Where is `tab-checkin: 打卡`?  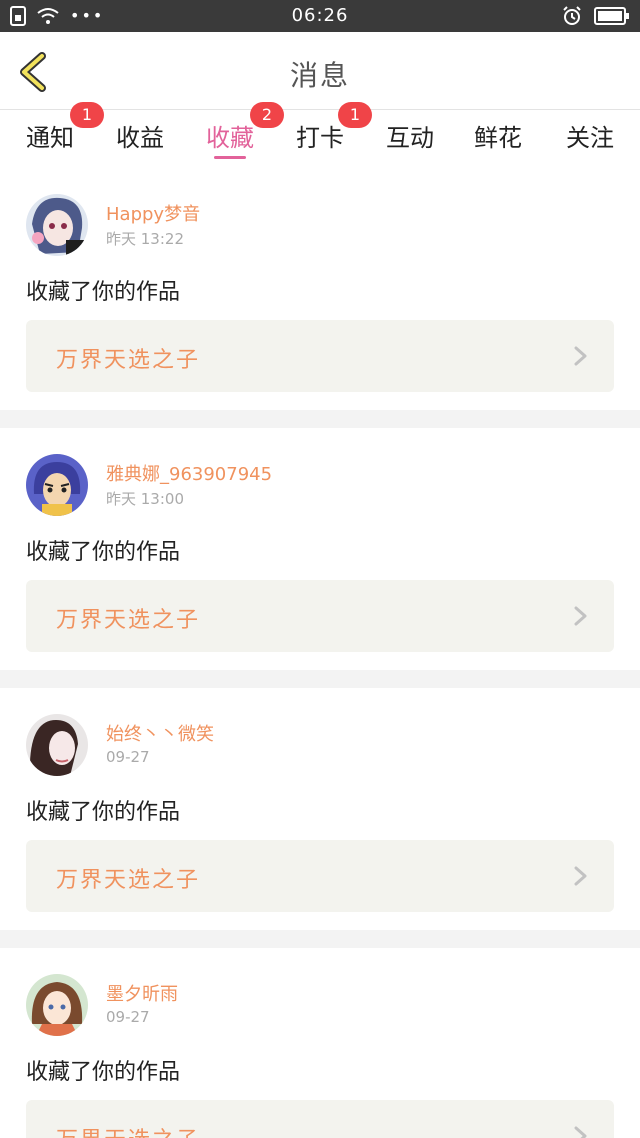
tab-checkin: 打卡 is located at coordinates (320, 135).